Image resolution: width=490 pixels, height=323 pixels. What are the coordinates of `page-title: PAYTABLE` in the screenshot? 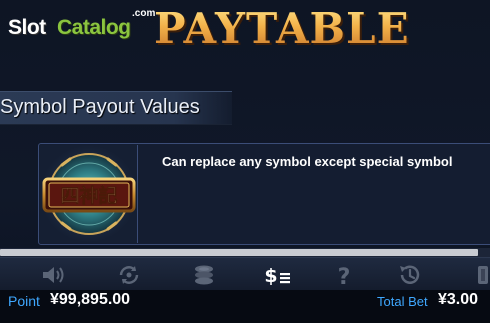 It's located at (282, 28).